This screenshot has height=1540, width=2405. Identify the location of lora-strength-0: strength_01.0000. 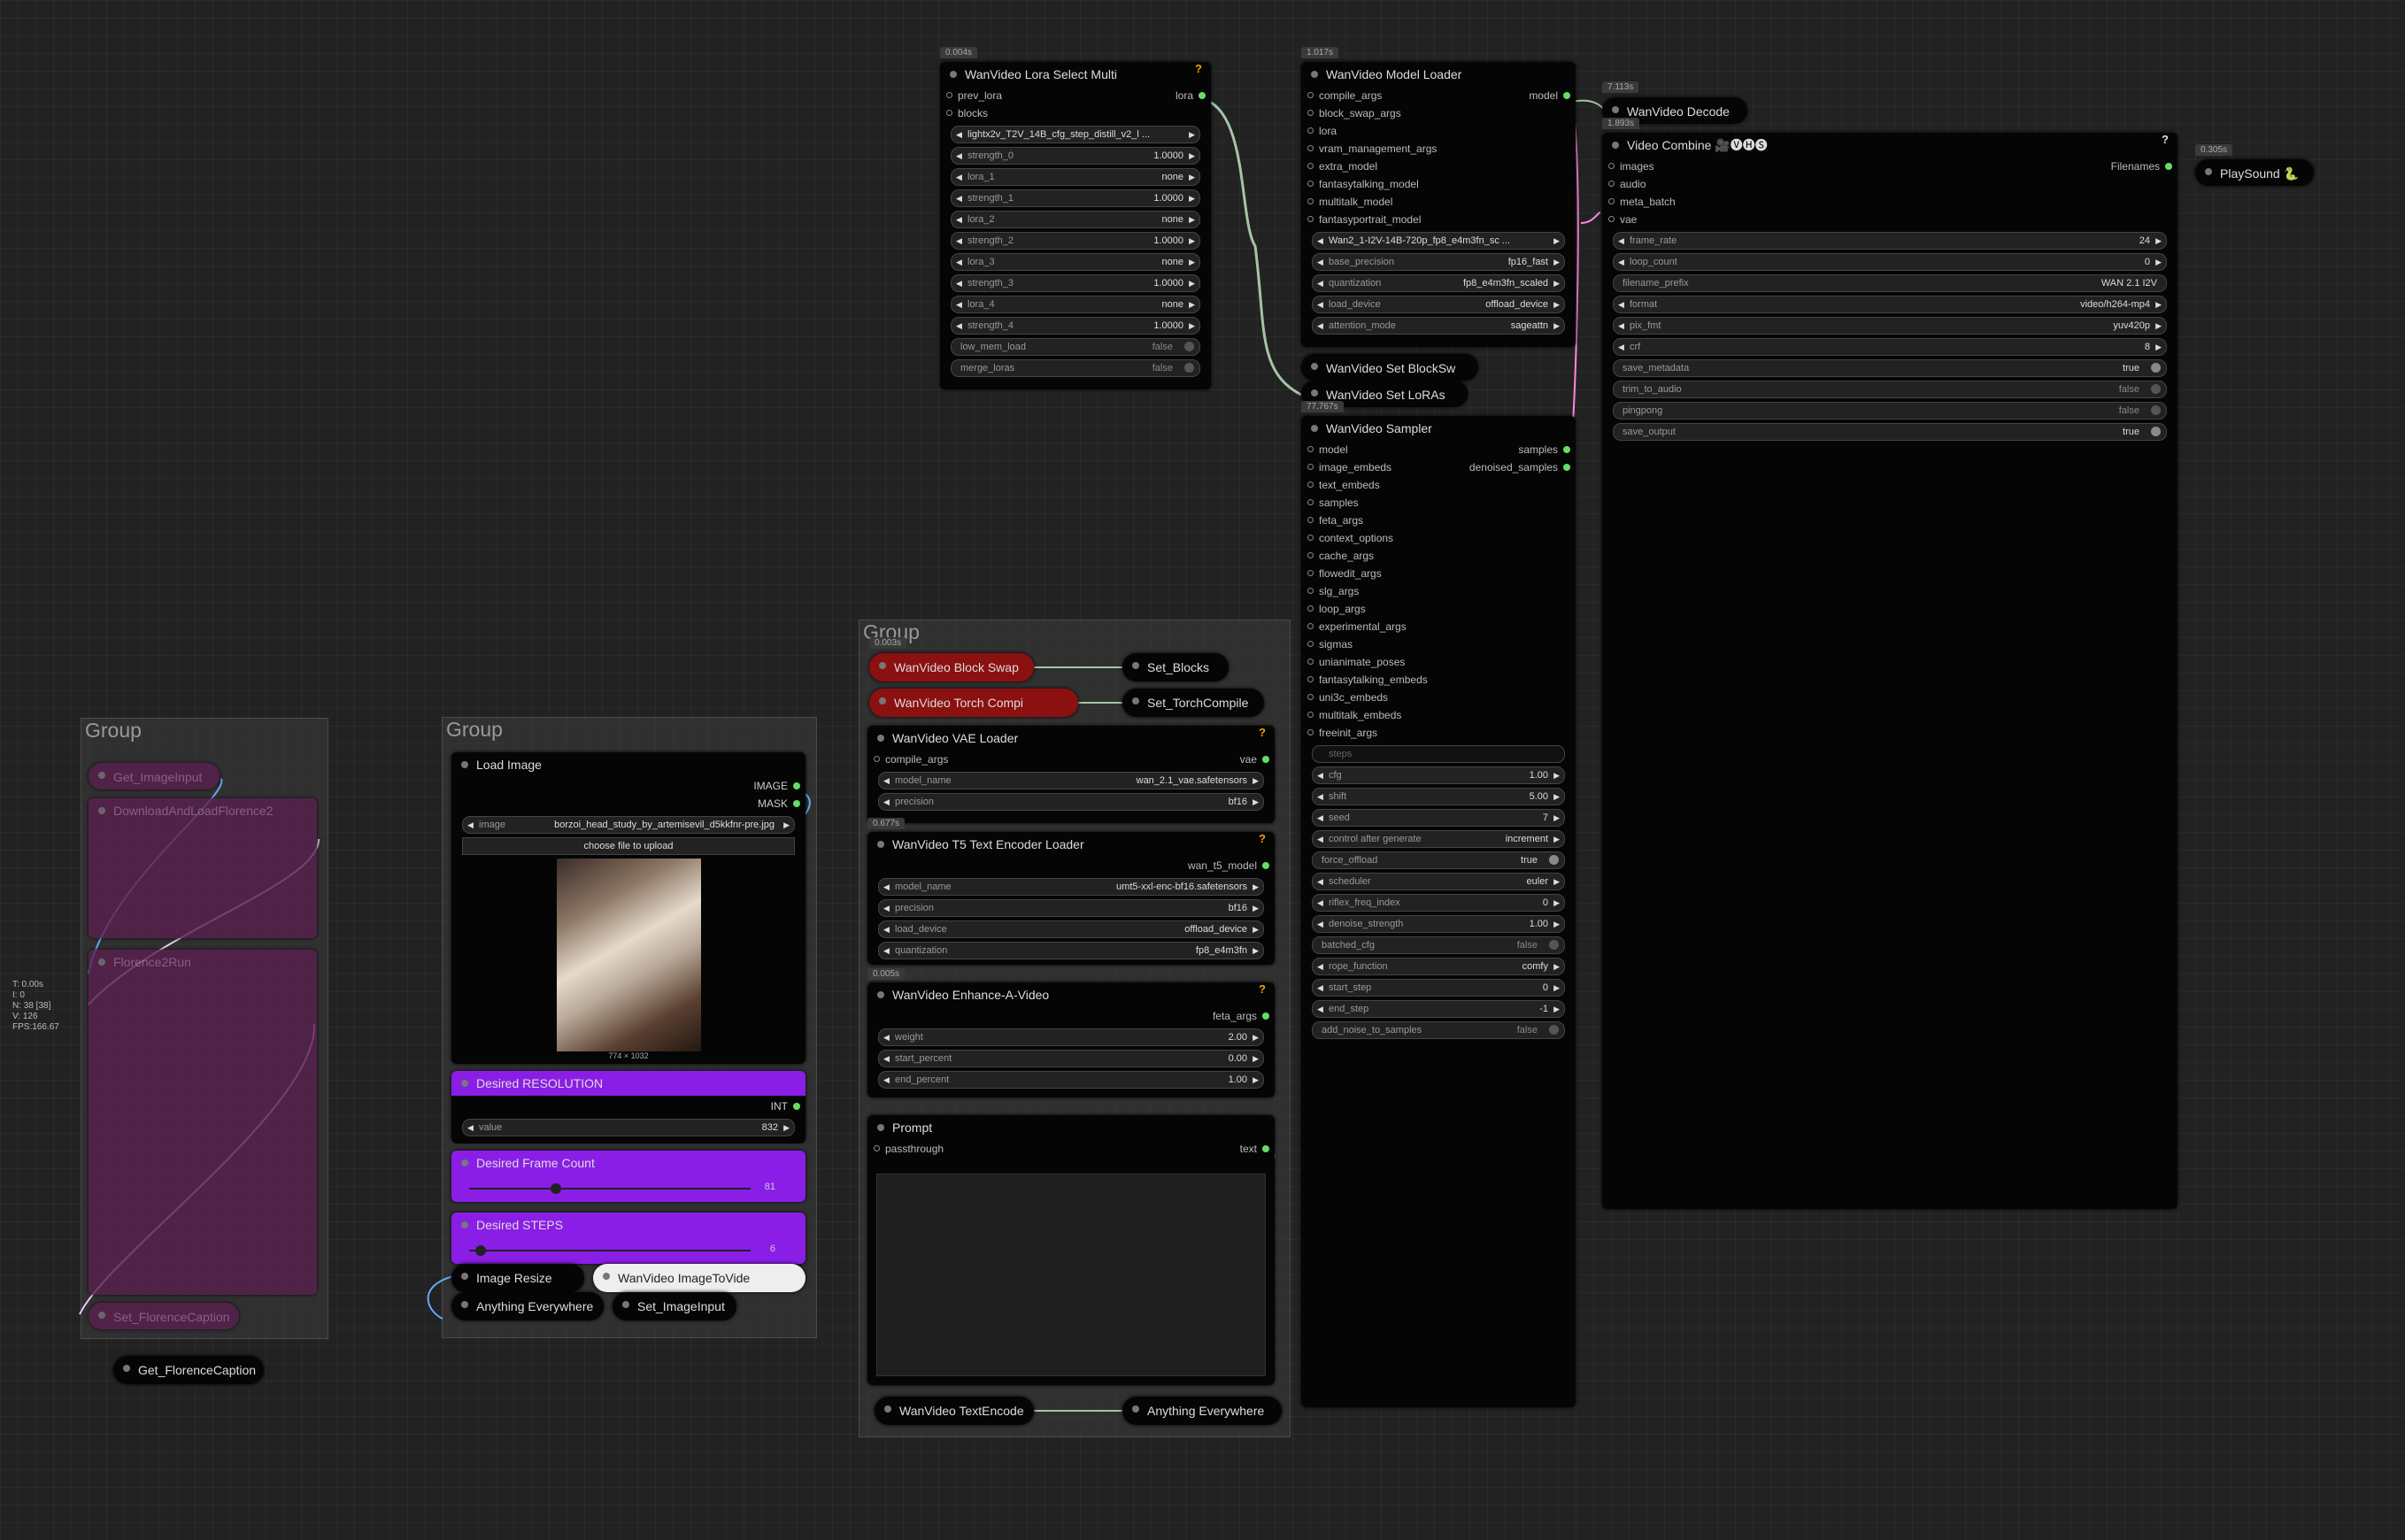
(1075, 156).